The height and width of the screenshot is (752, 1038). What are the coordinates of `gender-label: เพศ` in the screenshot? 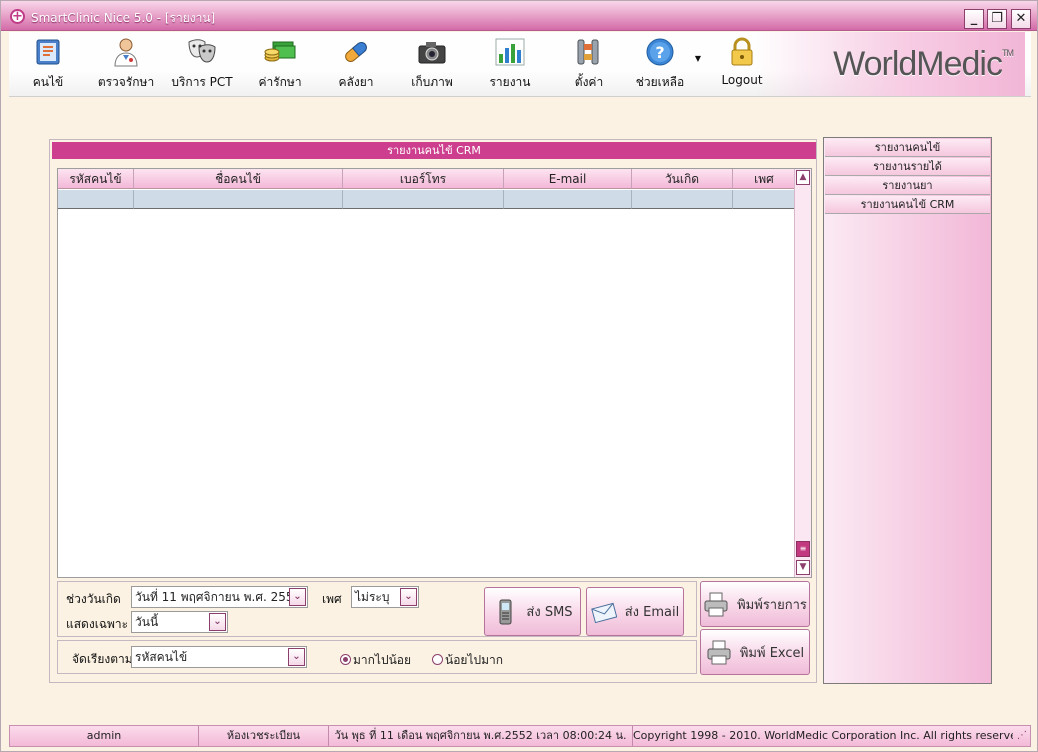 It's located at (332, 599).